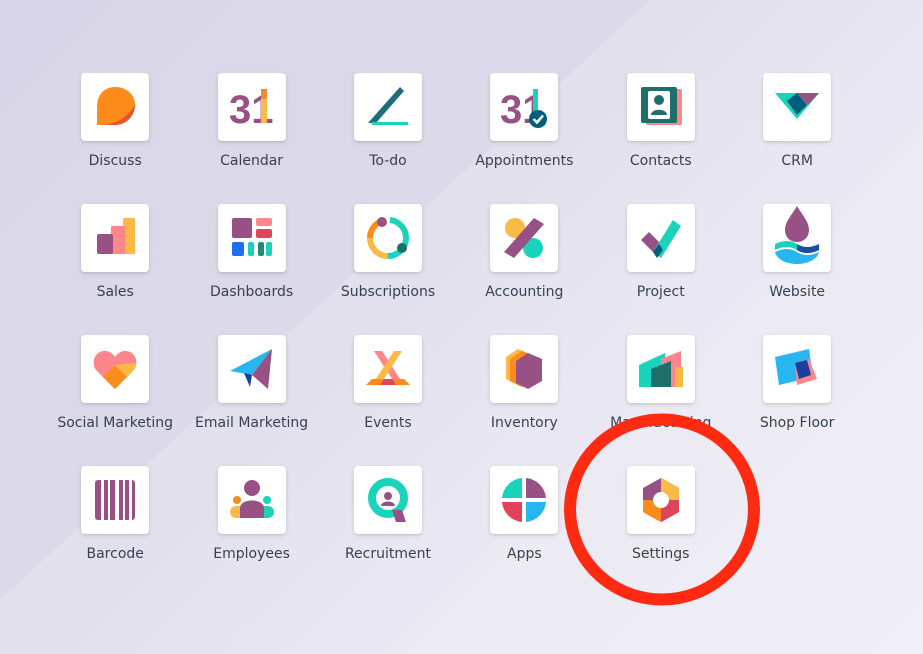 This screenshot has width=923, height=654. I want to click on crm-icon, so click(797, 106).